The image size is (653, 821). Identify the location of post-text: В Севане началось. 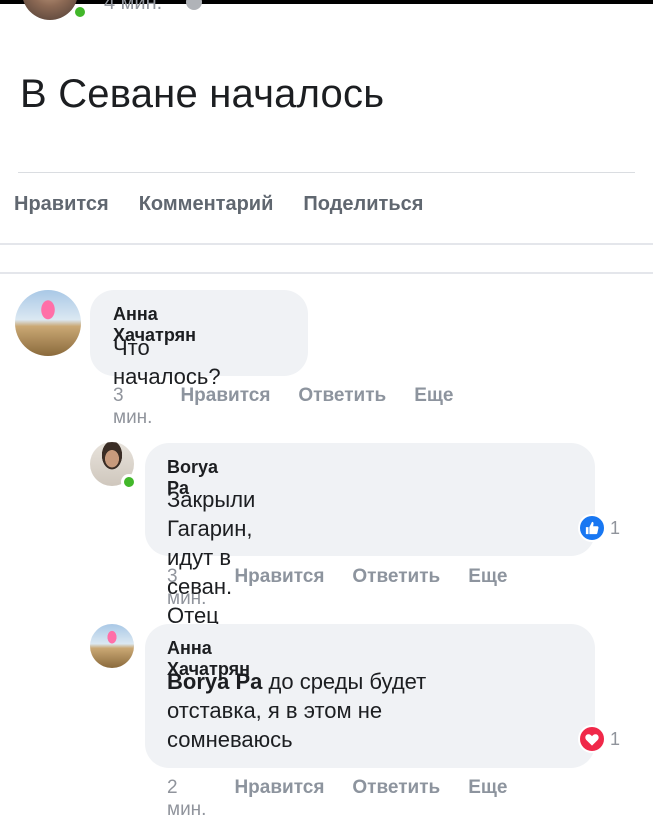
(202, 94).